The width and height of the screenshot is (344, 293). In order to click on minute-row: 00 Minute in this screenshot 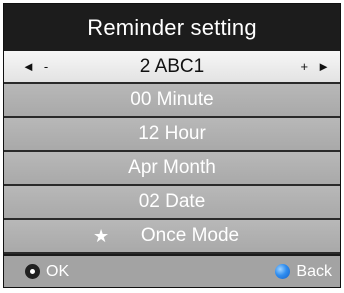, I will do `click(172, 101)`.